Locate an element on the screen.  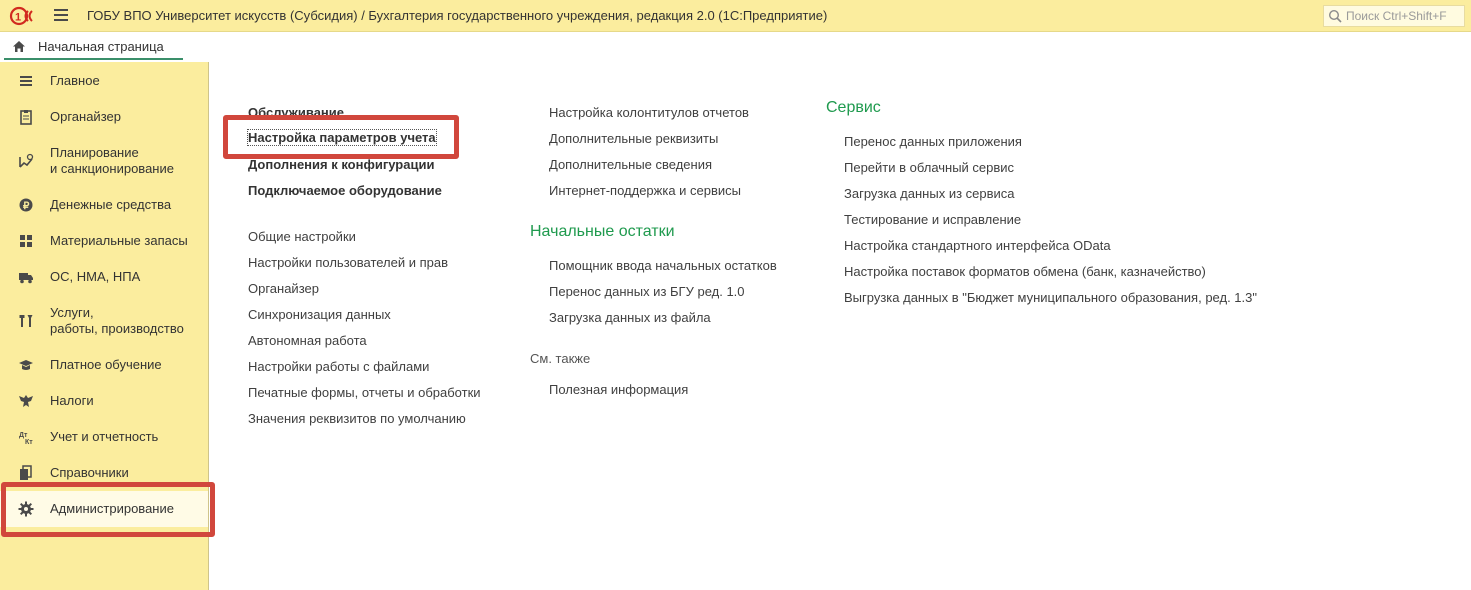
link-configuration-extensions: Дополнения к конфигурации is located at coordinates (341, 164).